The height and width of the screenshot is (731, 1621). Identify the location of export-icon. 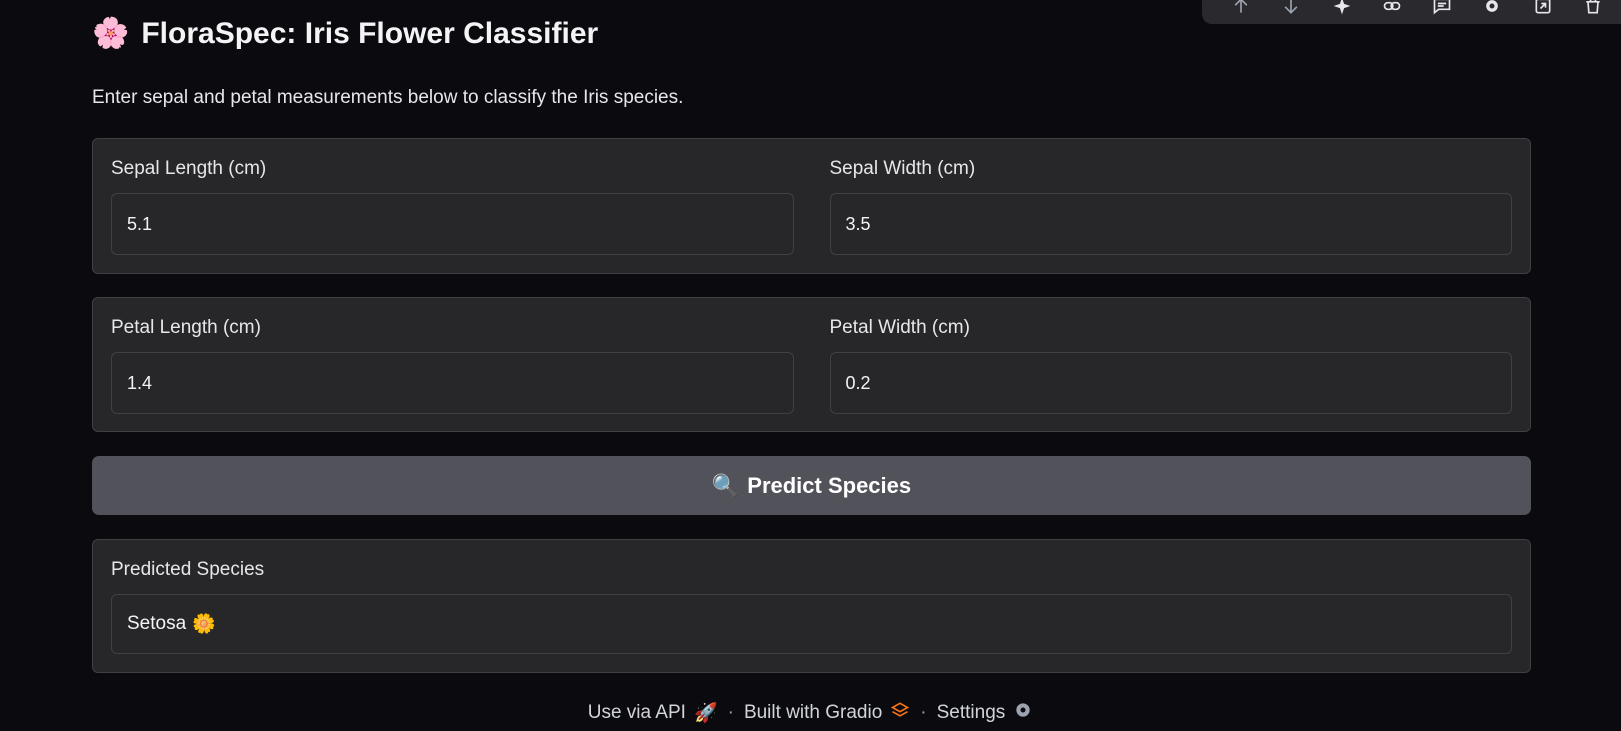
(1543, 9).